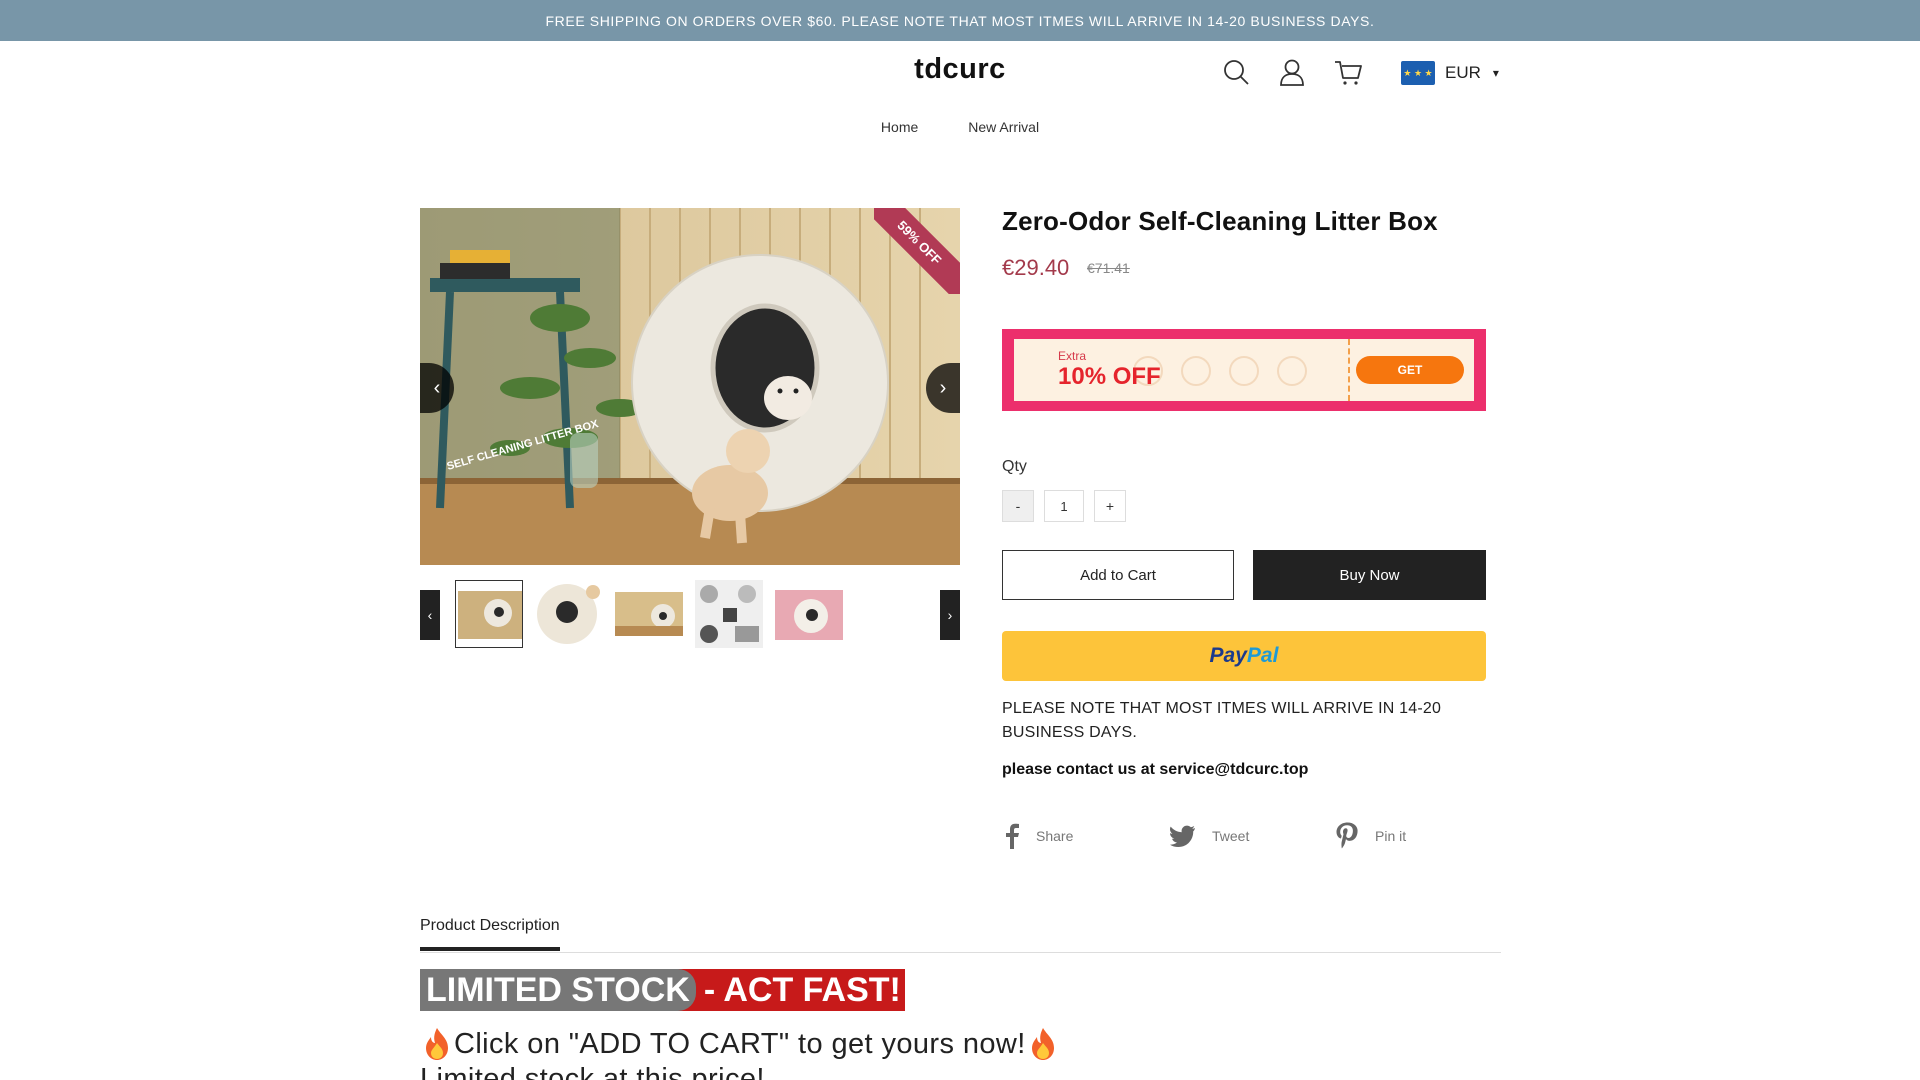  I want to click on product-price: €29.40, so click(1036, 267).